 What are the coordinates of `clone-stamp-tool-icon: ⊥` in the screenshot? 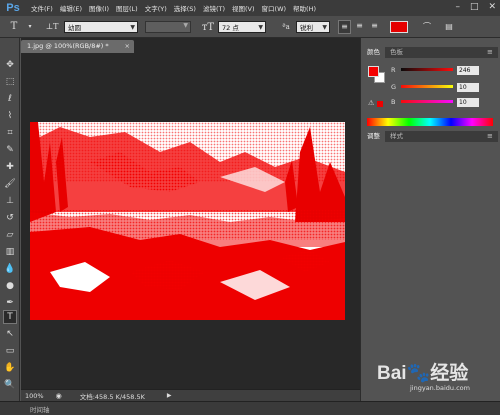 It's located at (10, 201).